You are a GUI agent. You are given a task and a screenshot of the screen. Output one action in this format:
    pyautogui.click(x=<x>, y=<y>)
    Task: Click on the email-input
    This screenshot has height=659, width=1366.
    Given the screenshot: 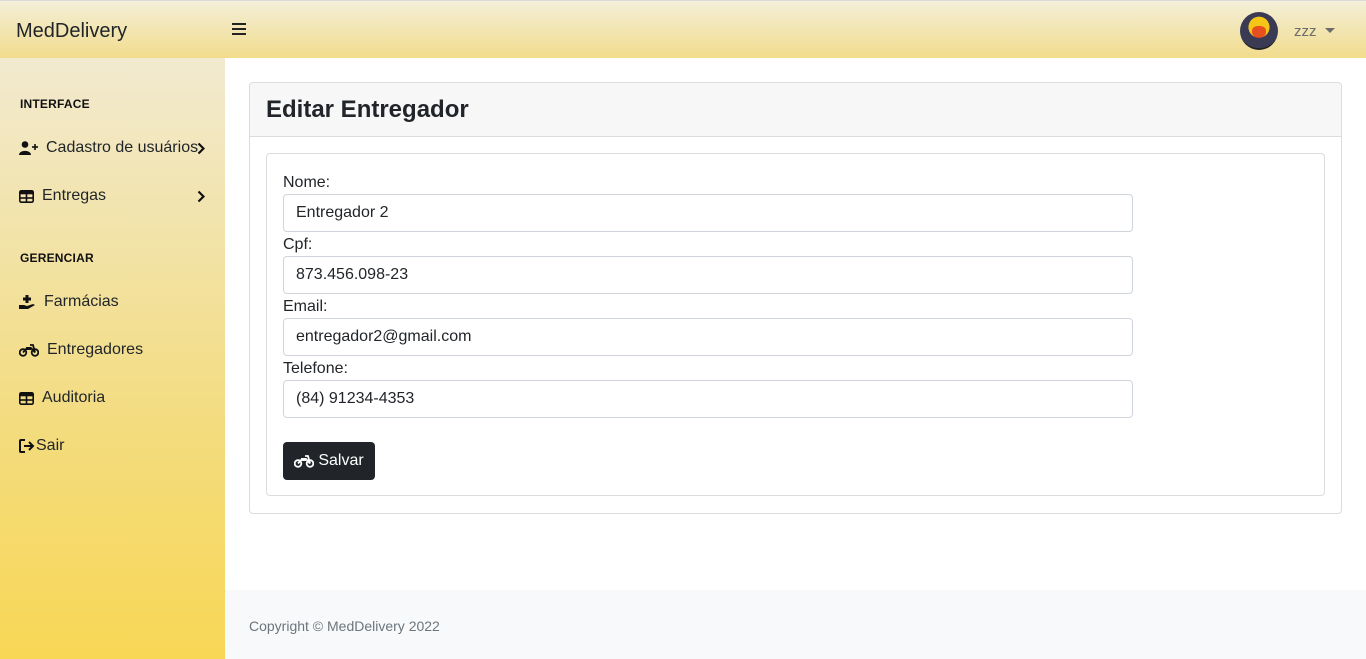 What is the action you would take?
    pyautogui.click(x=708, y=337)
    